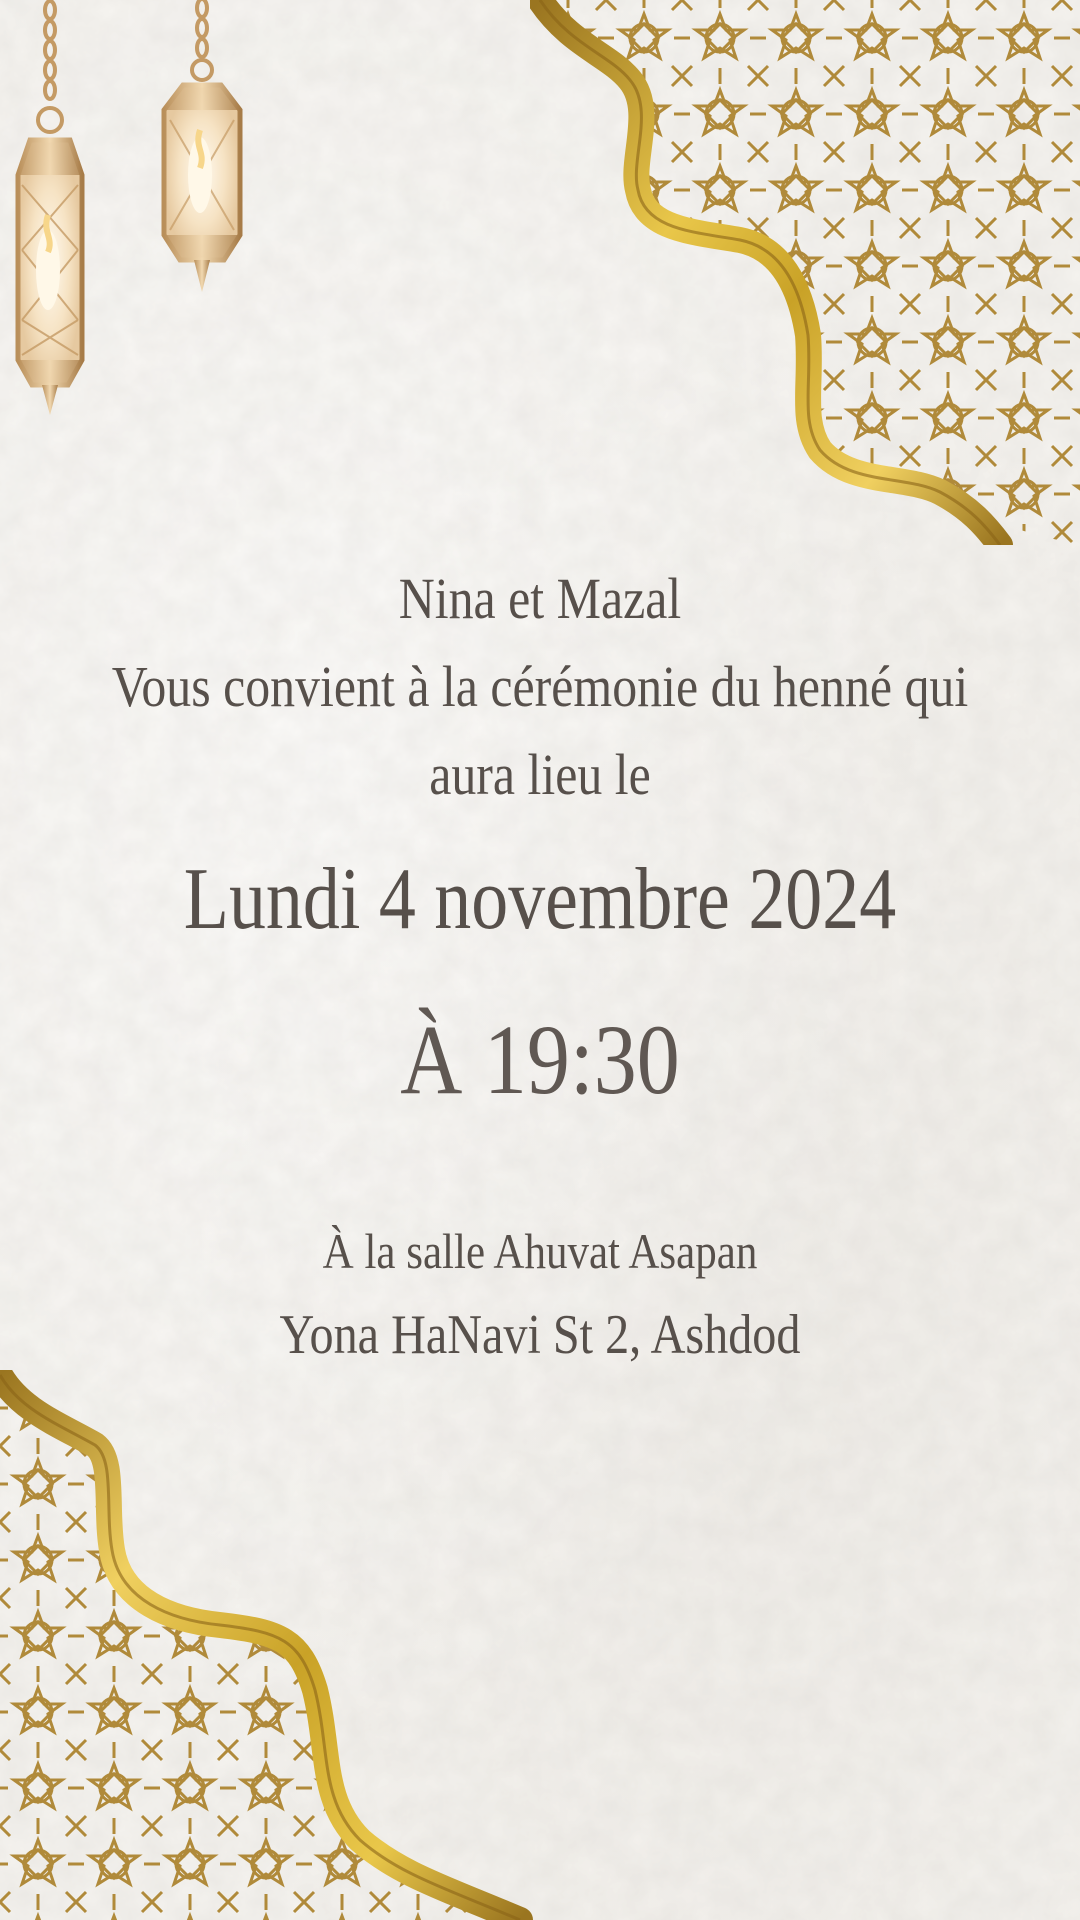 The image size is (1080, 1920). I want to click on gold-corner-bottom-left, so click(266, 1645).